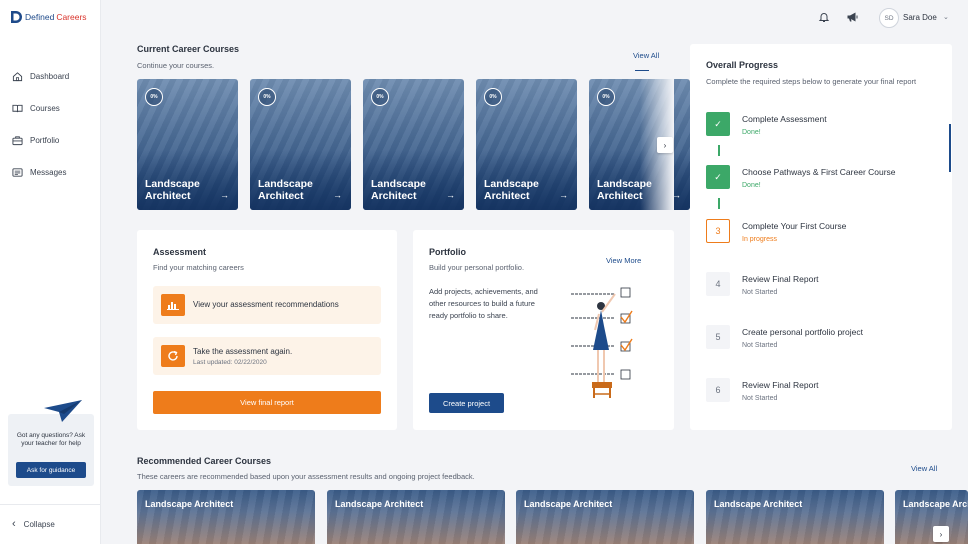 The width and height of the screenshot is (968, 544). I want to click on megaphone-icon, so click(852, 17).